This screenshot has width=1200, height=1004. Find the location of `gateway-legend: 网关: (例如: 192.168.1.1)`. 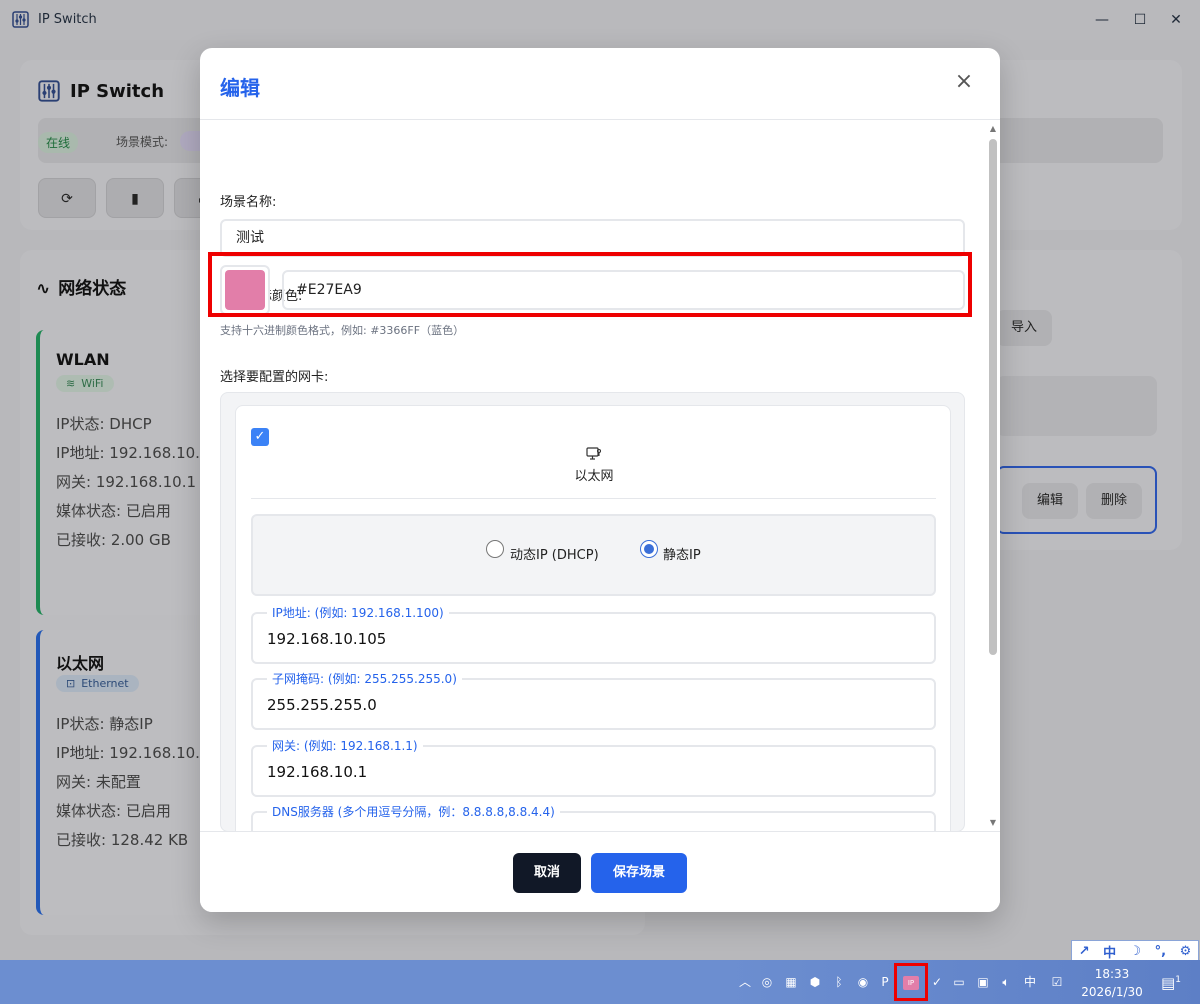

gateway-legend: 网关: (例如: 192.168.1.1) is located at coordinates (345, 745).